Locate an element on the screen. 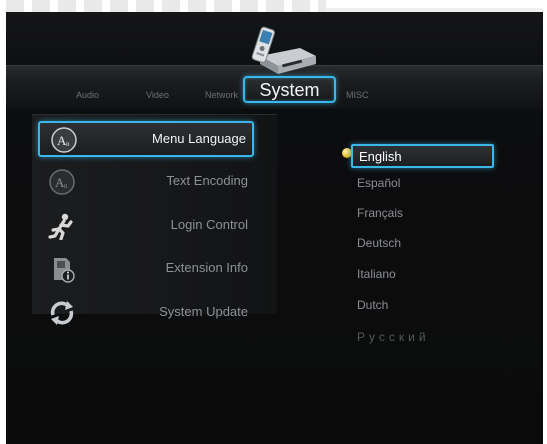 The height and width of the screenshot is (444, 547). language-option: Русский is located at coordinates (393, 337).